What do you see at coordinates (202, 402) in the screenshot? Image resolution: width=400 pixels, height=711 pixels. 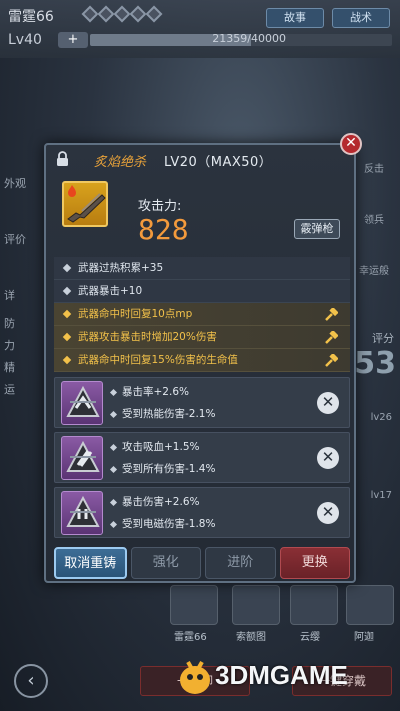 I see `reforge-item: 暴击率+2.6% 受到热能伤害-2.1% ✕` at bounding box center [202, 402].